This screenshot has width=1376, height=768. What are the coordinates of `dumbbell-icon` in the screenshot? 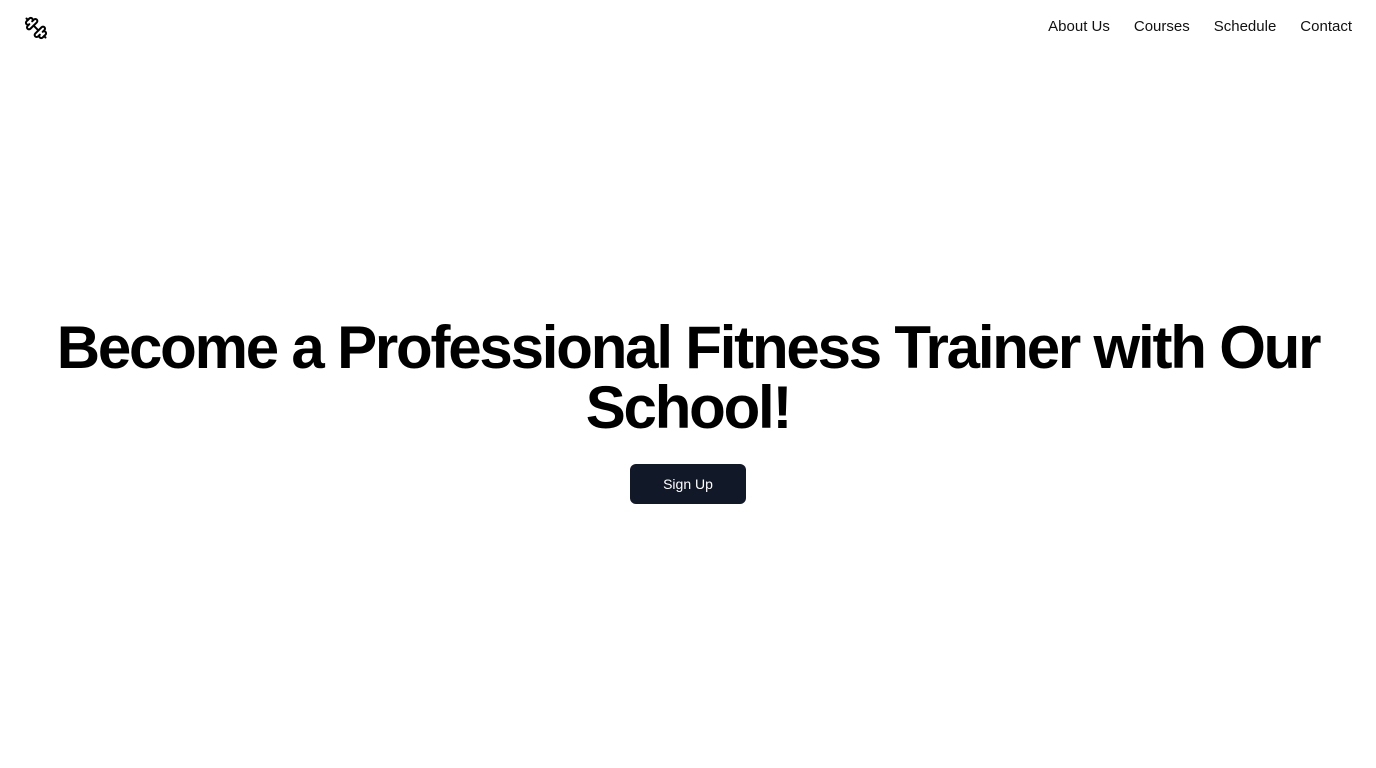 It's located at (36, 28).